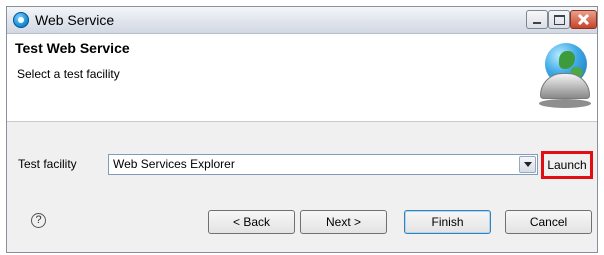 The height and width of the screenshot is (255, 604). I want to click on chevron-down-icon, so click(527, 164).